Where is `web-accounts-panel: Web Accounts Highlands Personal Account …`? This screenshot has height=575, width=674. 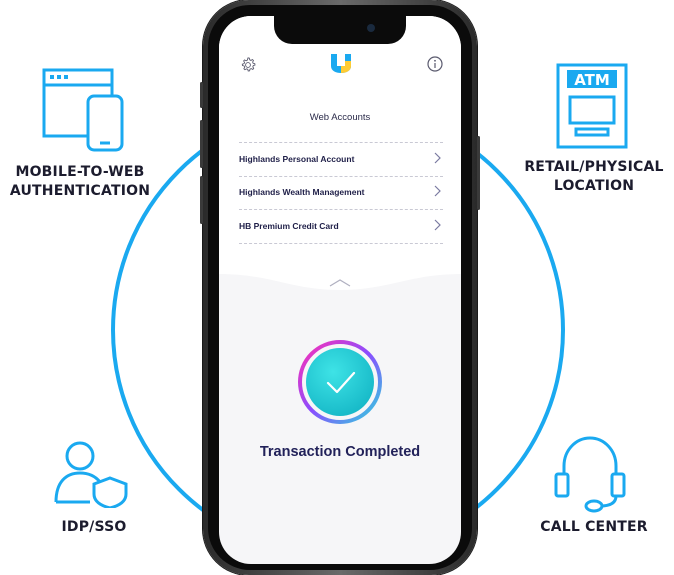 web-accounts-panel: Web Accounts Highlands Personal Account … is located at coordinates (340, 183).